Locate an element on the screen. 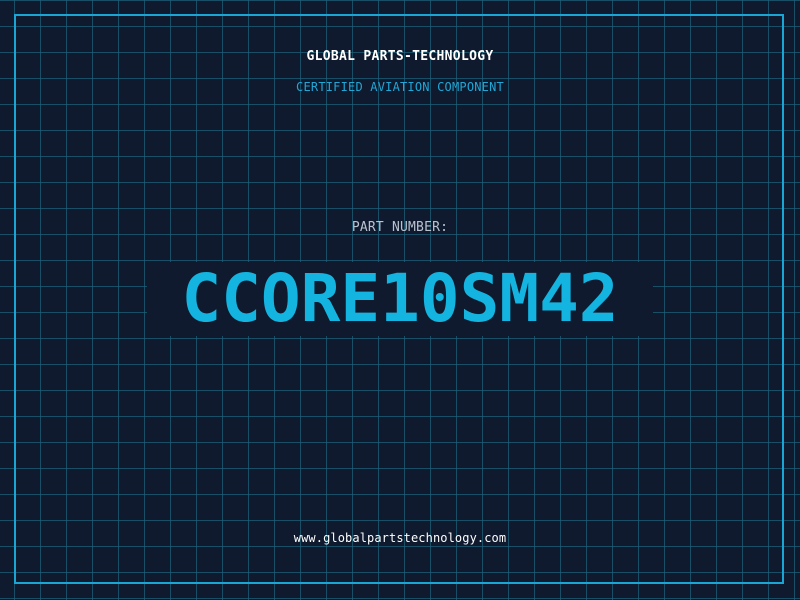 The image size is (800, 600). part-number-label: PART NUMBER: is located at coordinates (400, 227).